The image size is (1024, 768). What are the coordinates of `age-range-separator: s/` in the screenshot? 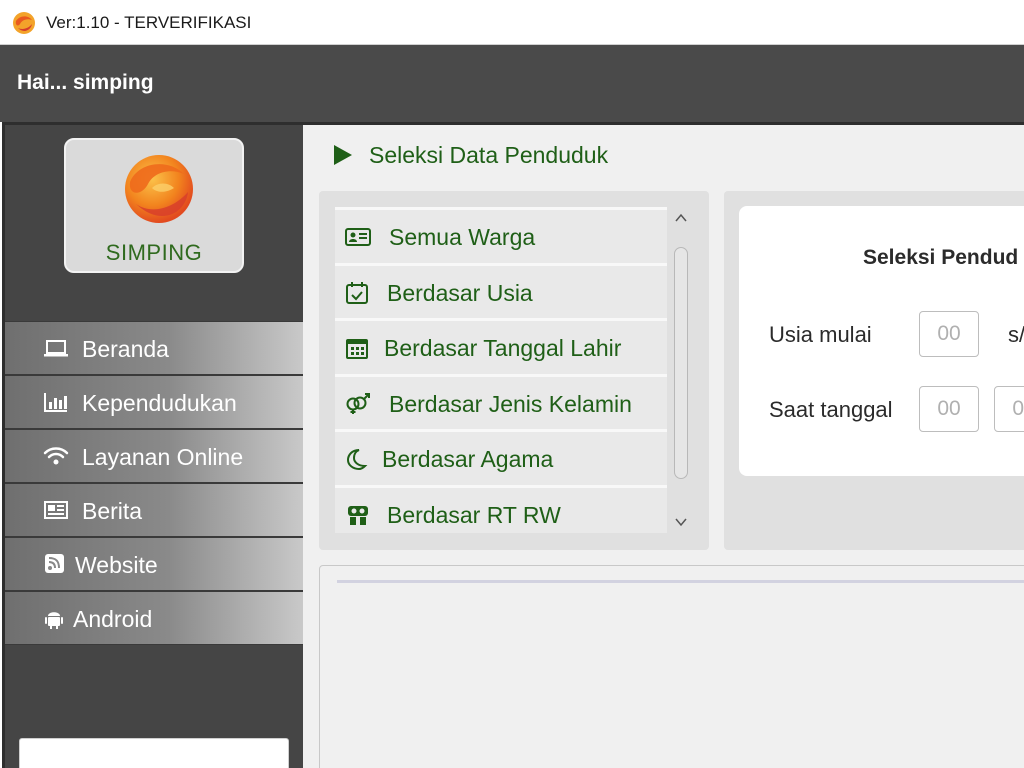 It's located at (1016, 334).